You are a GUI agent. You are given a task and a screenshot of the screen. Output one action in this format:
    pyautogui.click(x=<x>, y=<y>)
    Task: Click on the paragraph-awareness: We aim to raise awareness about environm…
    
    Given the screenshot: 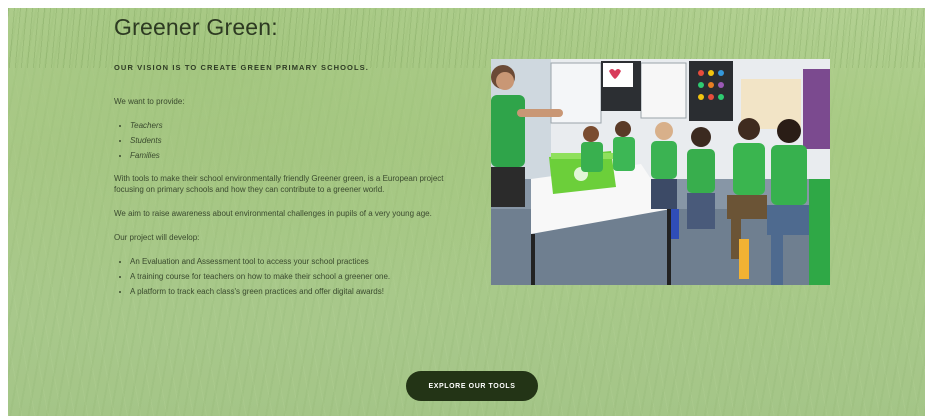 What is the action you would take?
    pyautogui.click(x=273, y=213)
    